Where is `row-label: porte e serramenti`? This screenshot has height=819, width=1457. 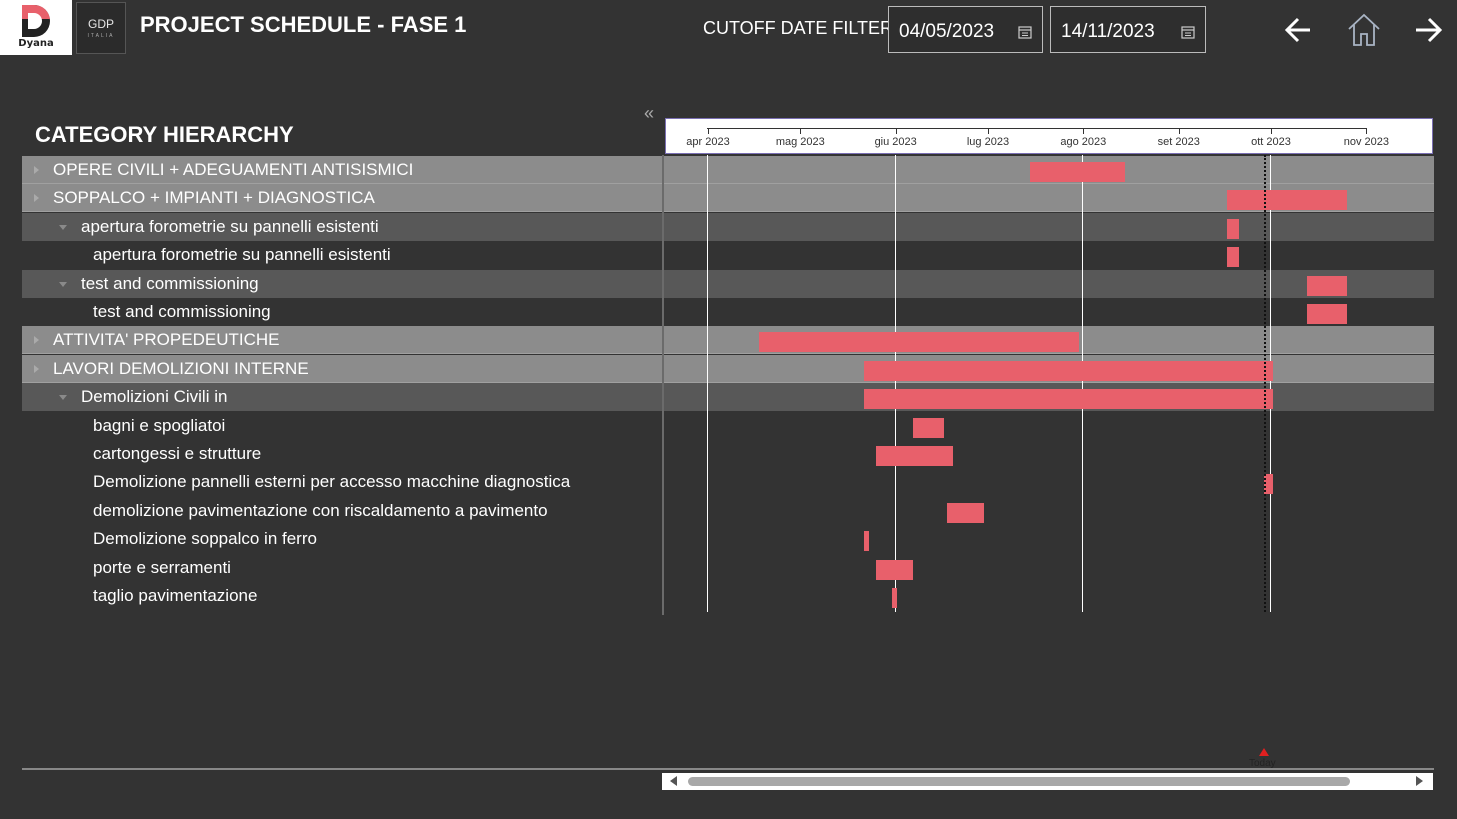 row-label: porte e serramenti is located at coordinates (162, 567).